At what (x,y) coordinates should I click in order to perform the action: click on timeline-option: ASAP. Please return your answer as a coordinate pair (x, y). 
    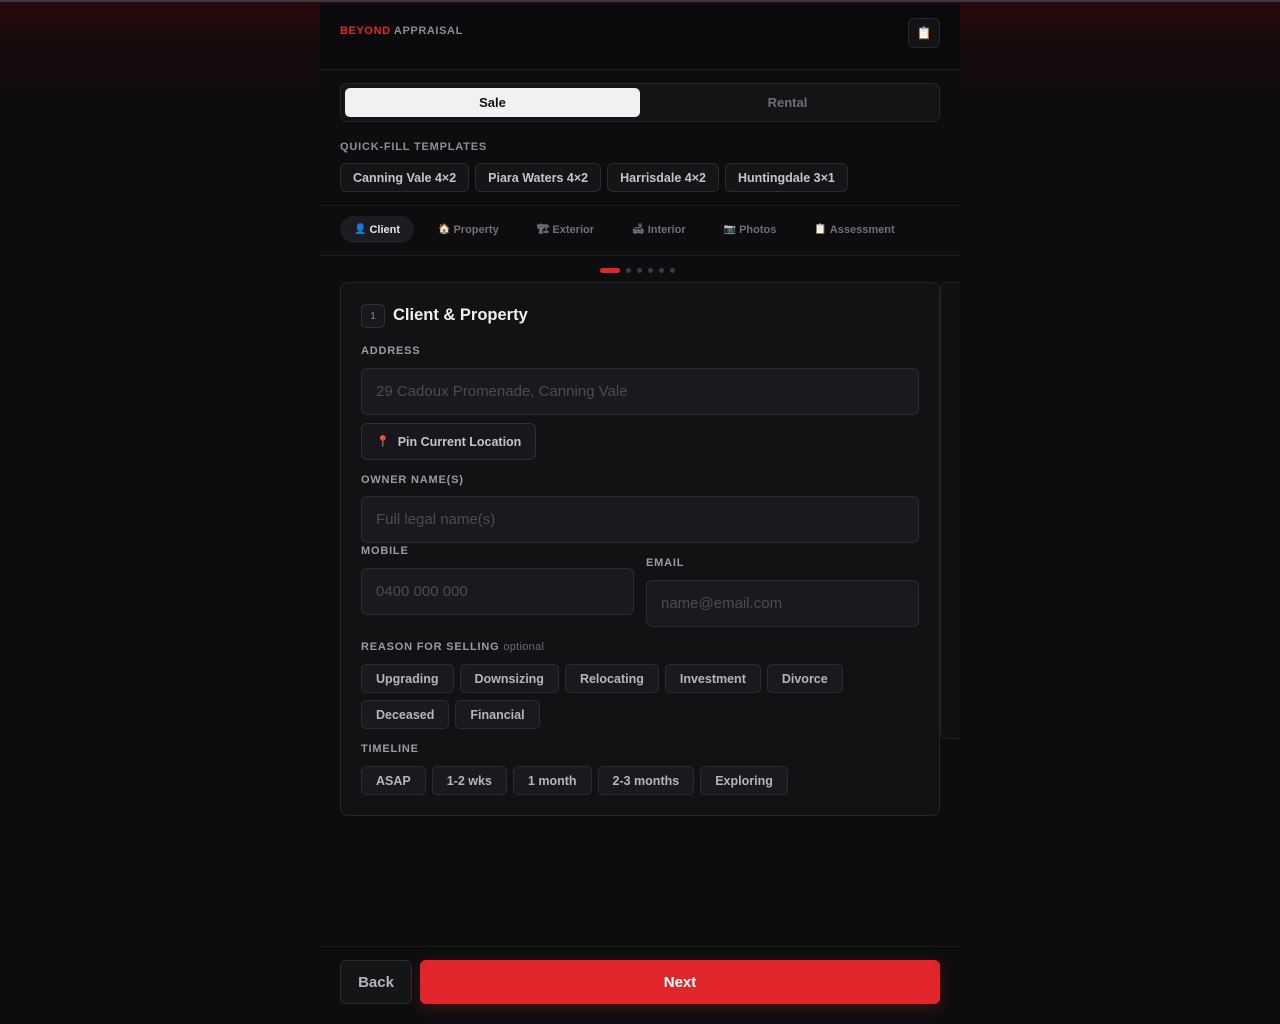
    Looking at the image, I should click on (393, 780).